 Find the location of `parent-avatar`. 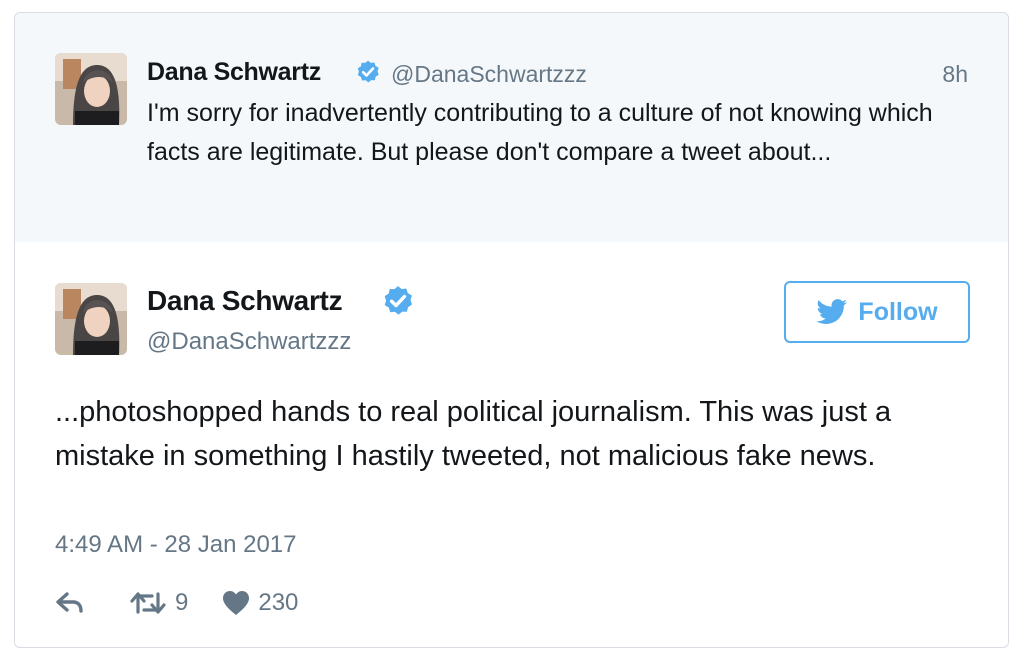

parent-avatar is located at coordinates (91, 89).